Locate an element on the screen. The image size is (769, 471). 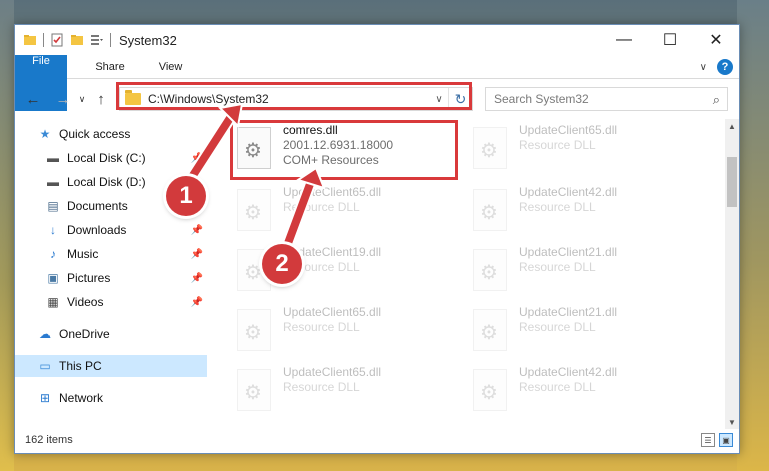
step-1-badge: 1 is located at coordinates (186, 196).